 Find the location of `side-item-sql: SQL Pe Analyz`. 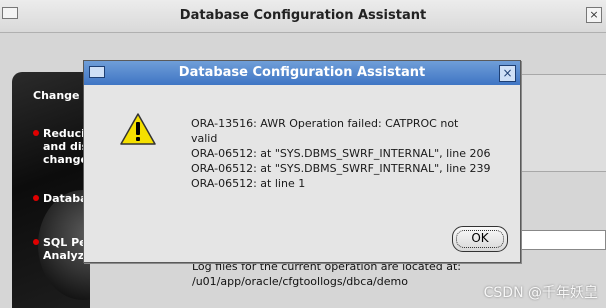

side-item-sql: SQL Pe Analyz is located at coordinates (65, 249).